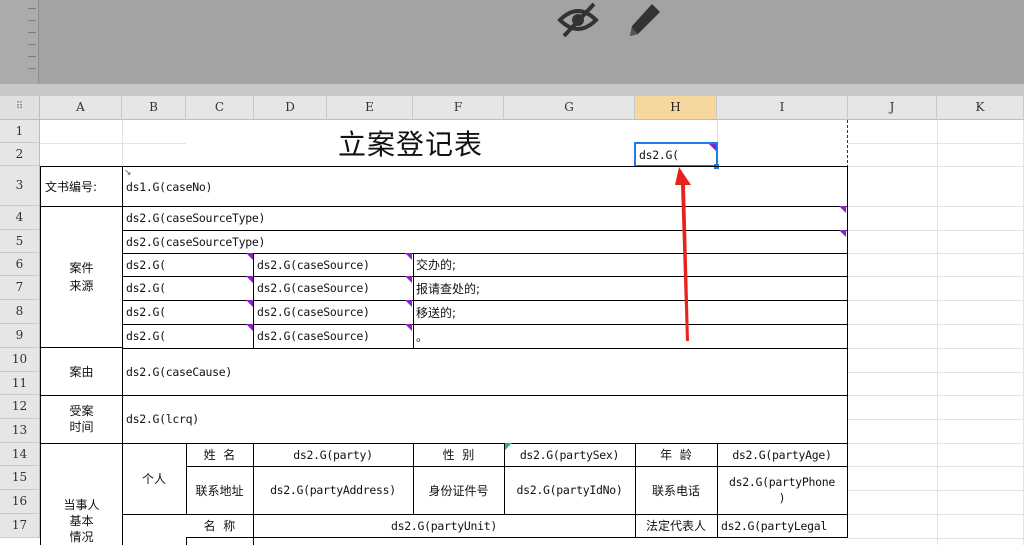  What do you see at coordinates (188, 312) in the screenshot?
I see `source-prefix-3: ds2.G(` at bounding box center [188, 312].